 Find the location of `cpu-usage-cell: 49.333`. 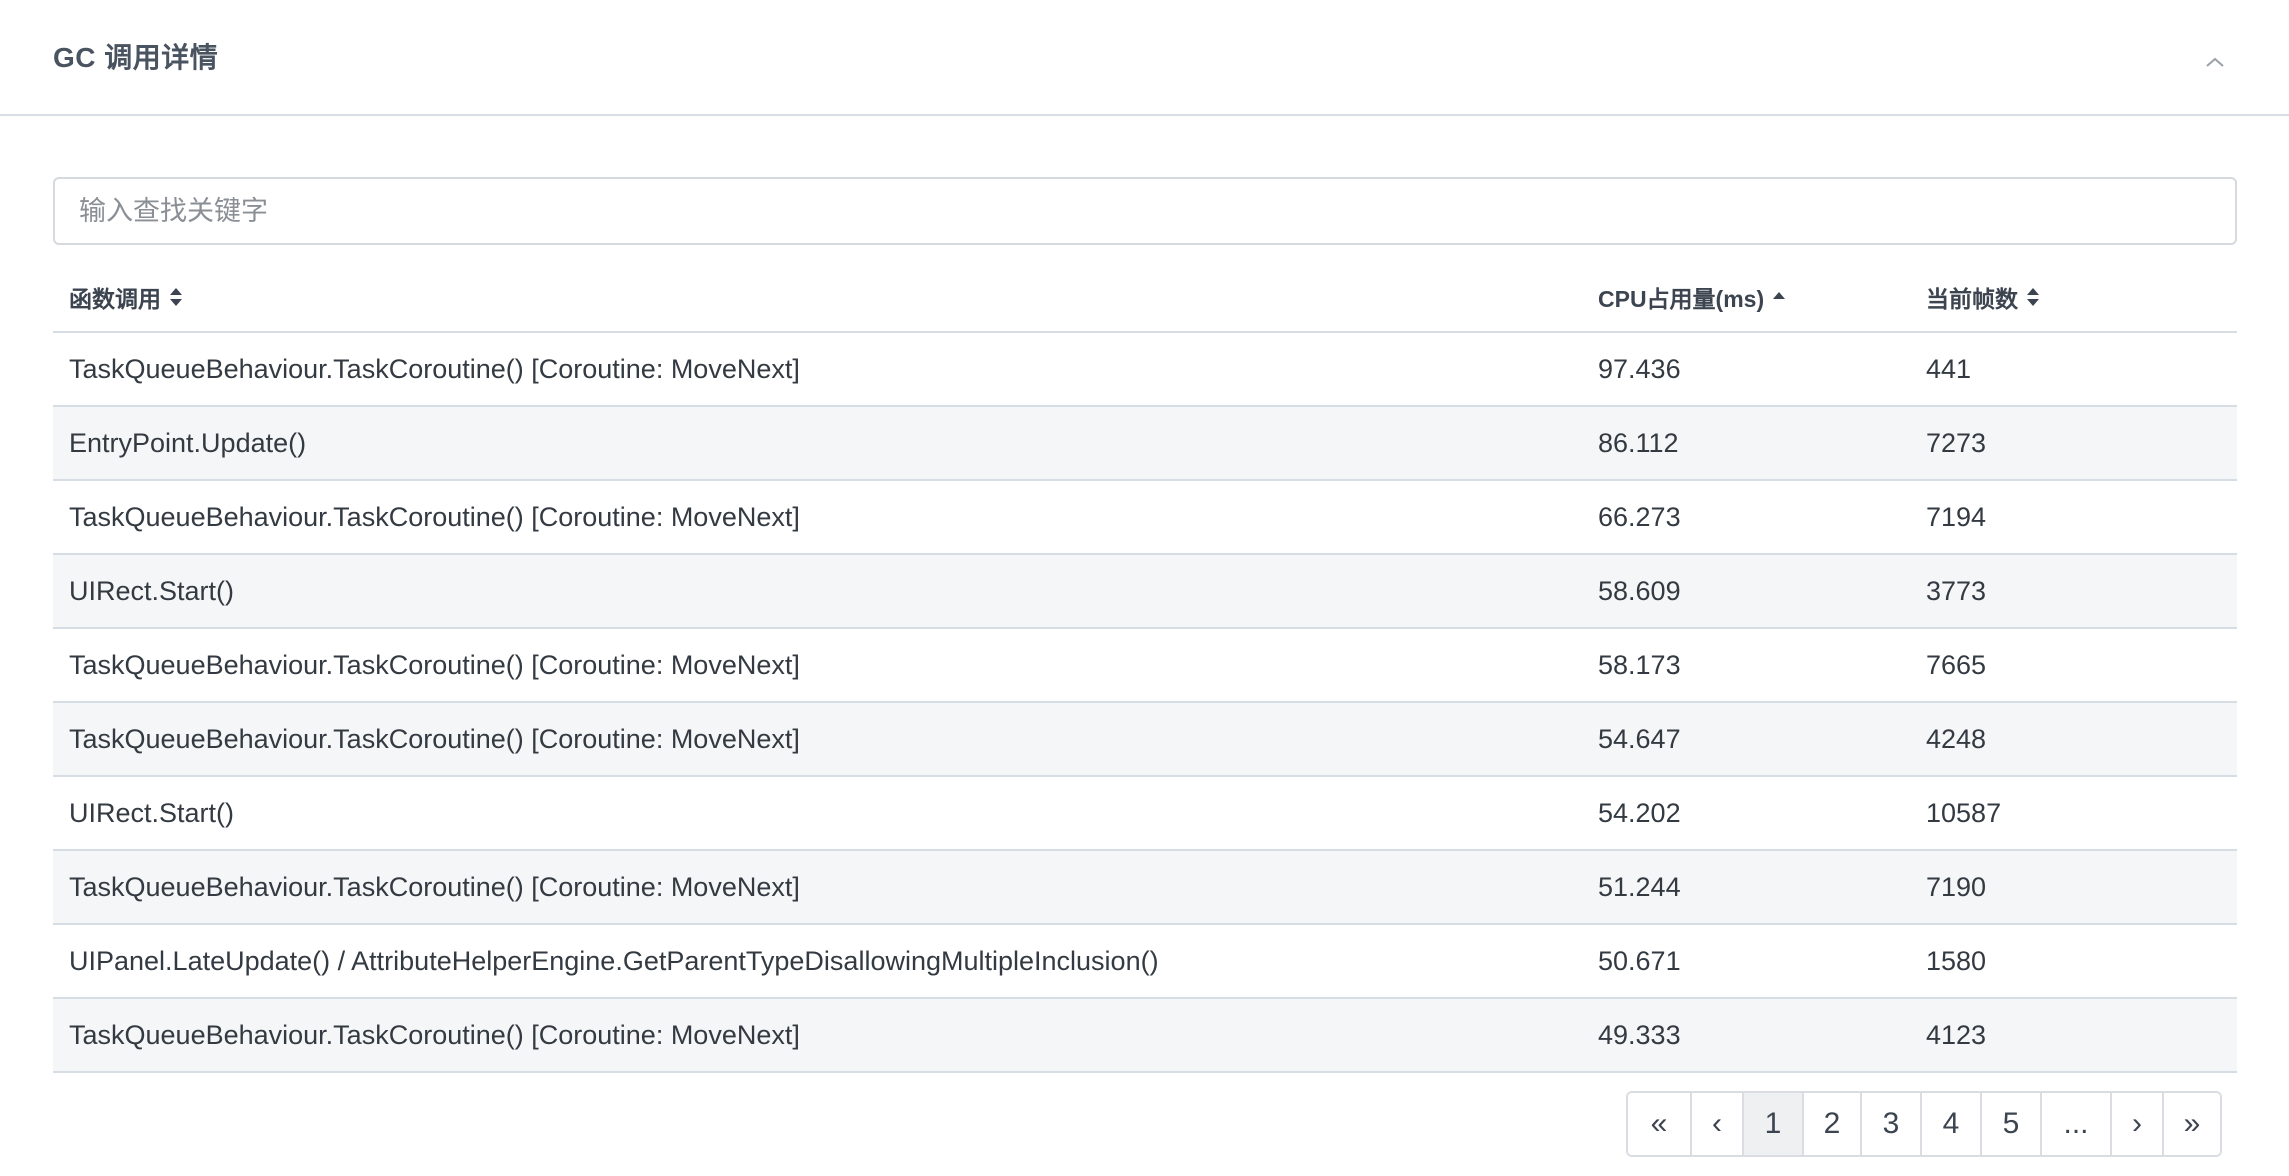

cpu-usage-cell: 49.333 is located at coordinates (1639, 1034).